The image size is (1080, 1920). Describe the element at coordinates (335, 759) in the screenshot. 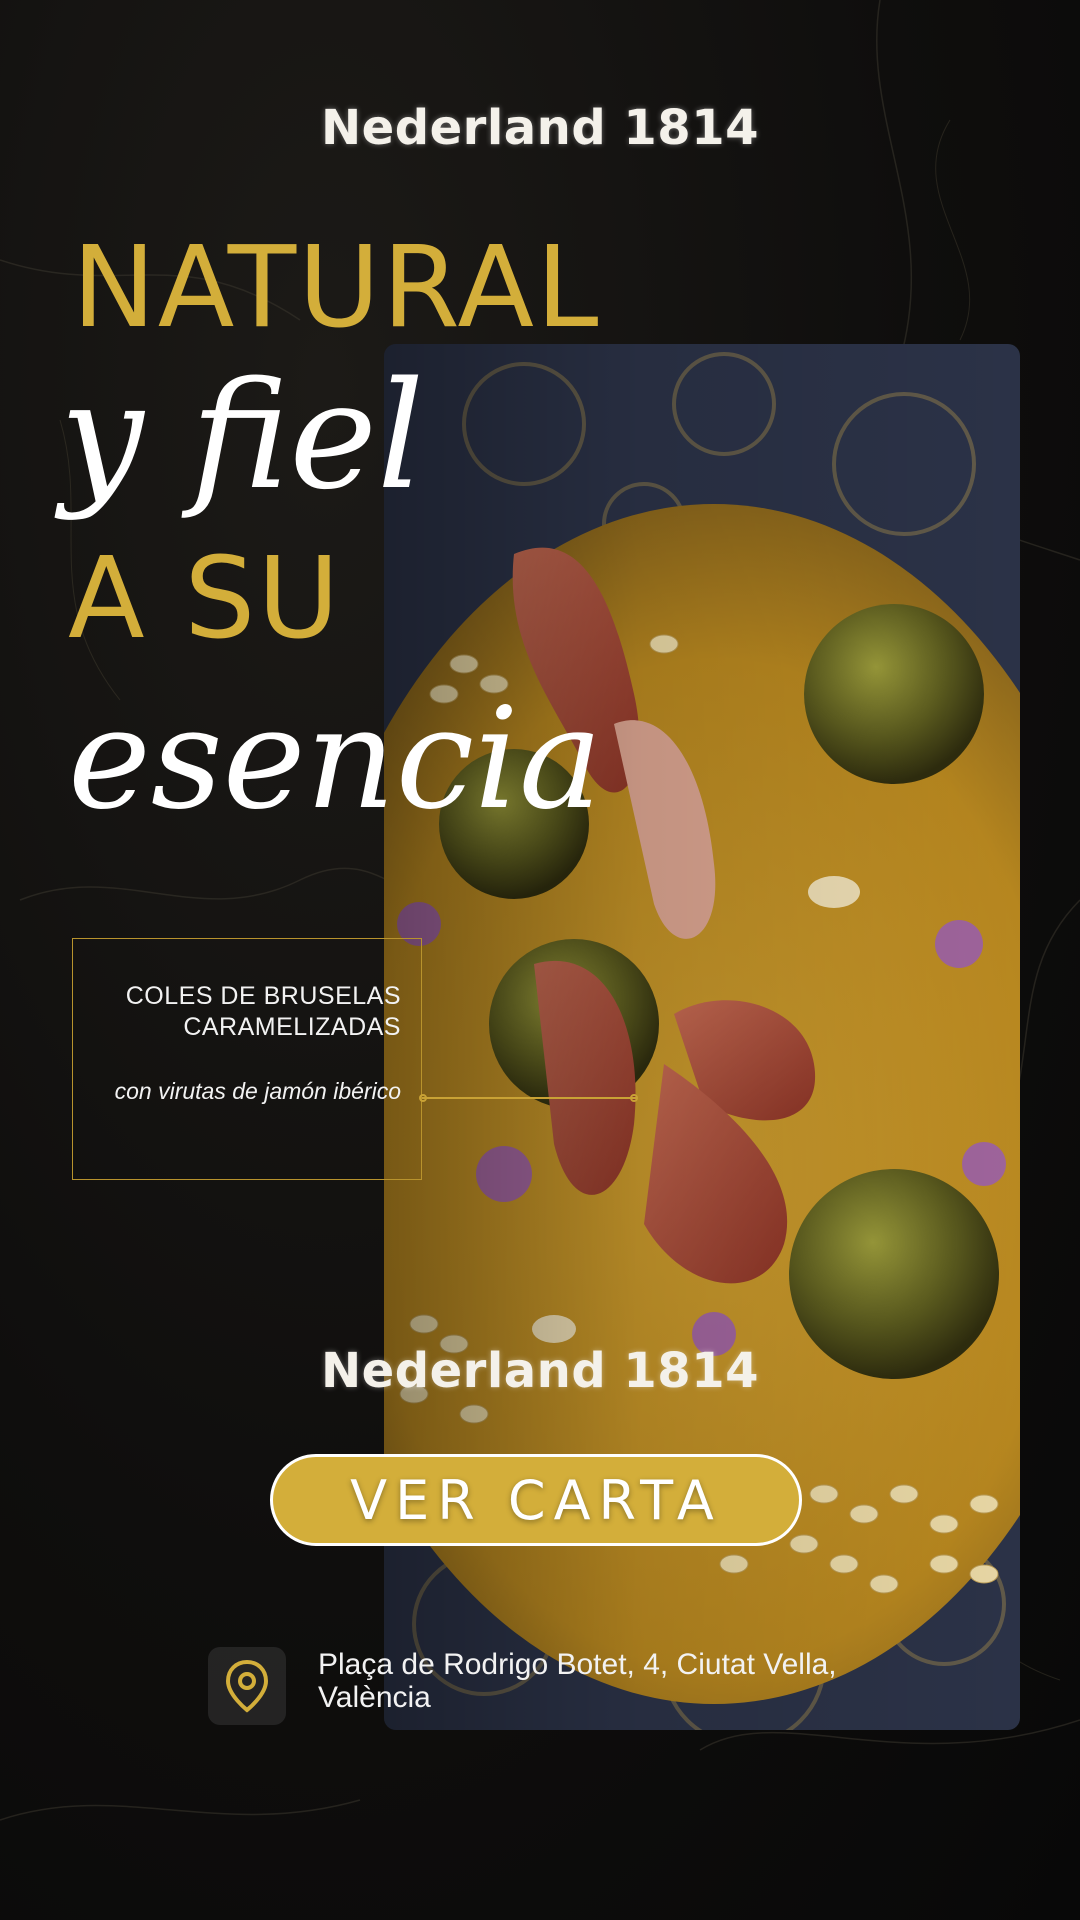

I see `headline-esencia: esencia` at that location.